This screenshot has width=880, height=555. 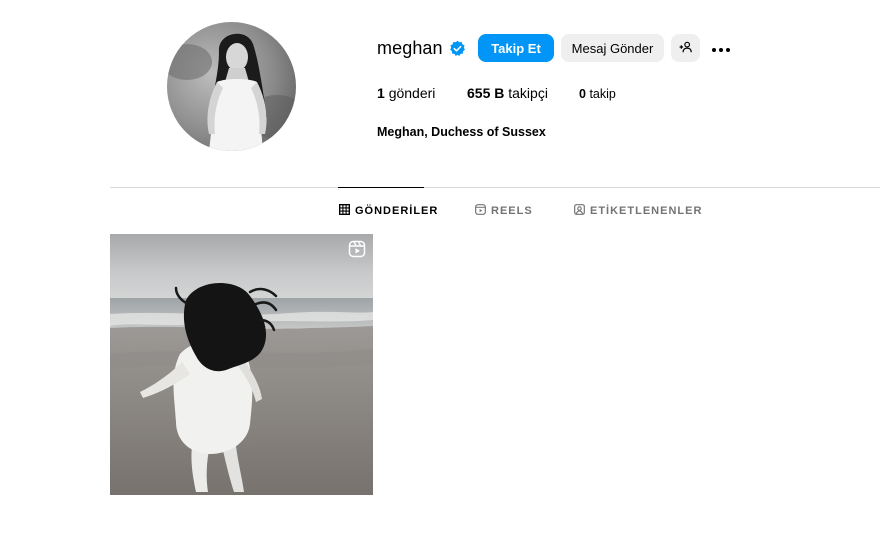 I want to click on following-count-label: takip, so click(x=602, y=94).